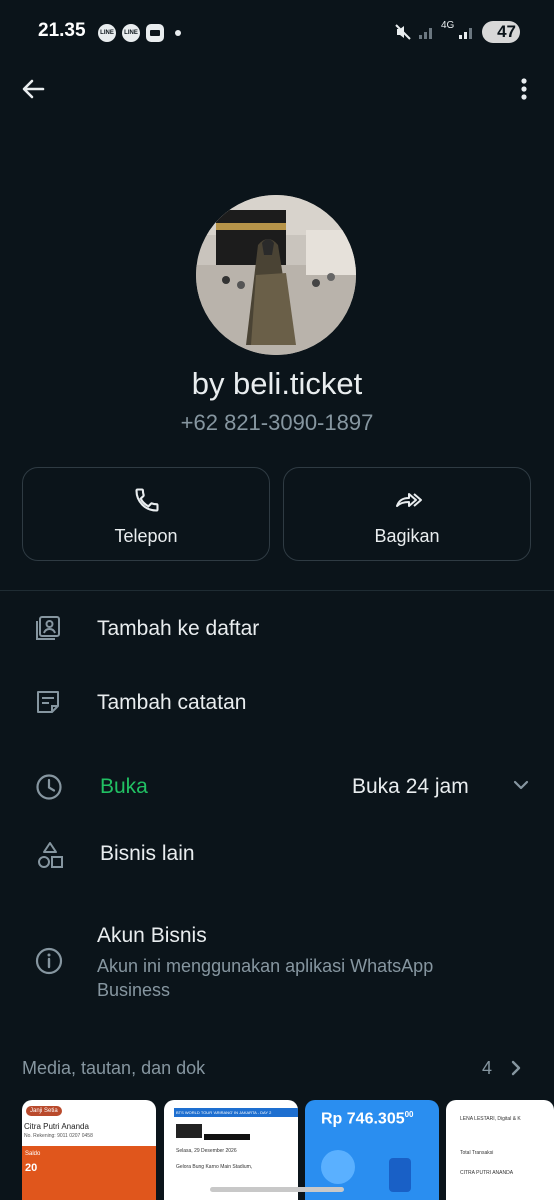 This screenshot has width=554, height=1200. Describe the element at coordinates (277, 422) in the screenshot. I see `contact-phone: +62 821-3090-1897` at that location.